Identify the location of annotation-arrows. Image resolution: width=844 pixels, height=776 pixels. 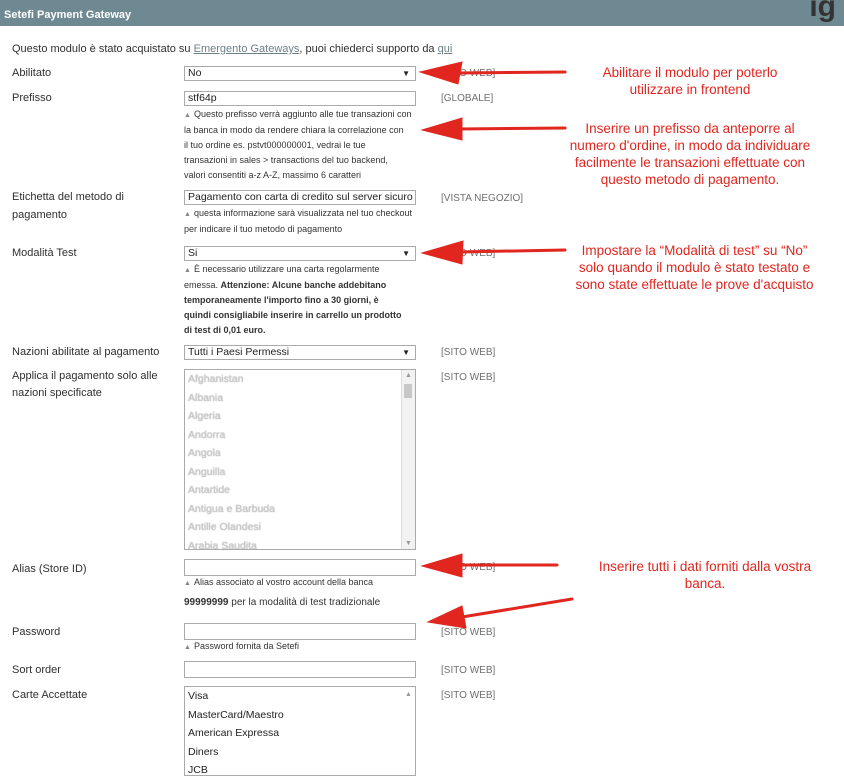
(496, 345).